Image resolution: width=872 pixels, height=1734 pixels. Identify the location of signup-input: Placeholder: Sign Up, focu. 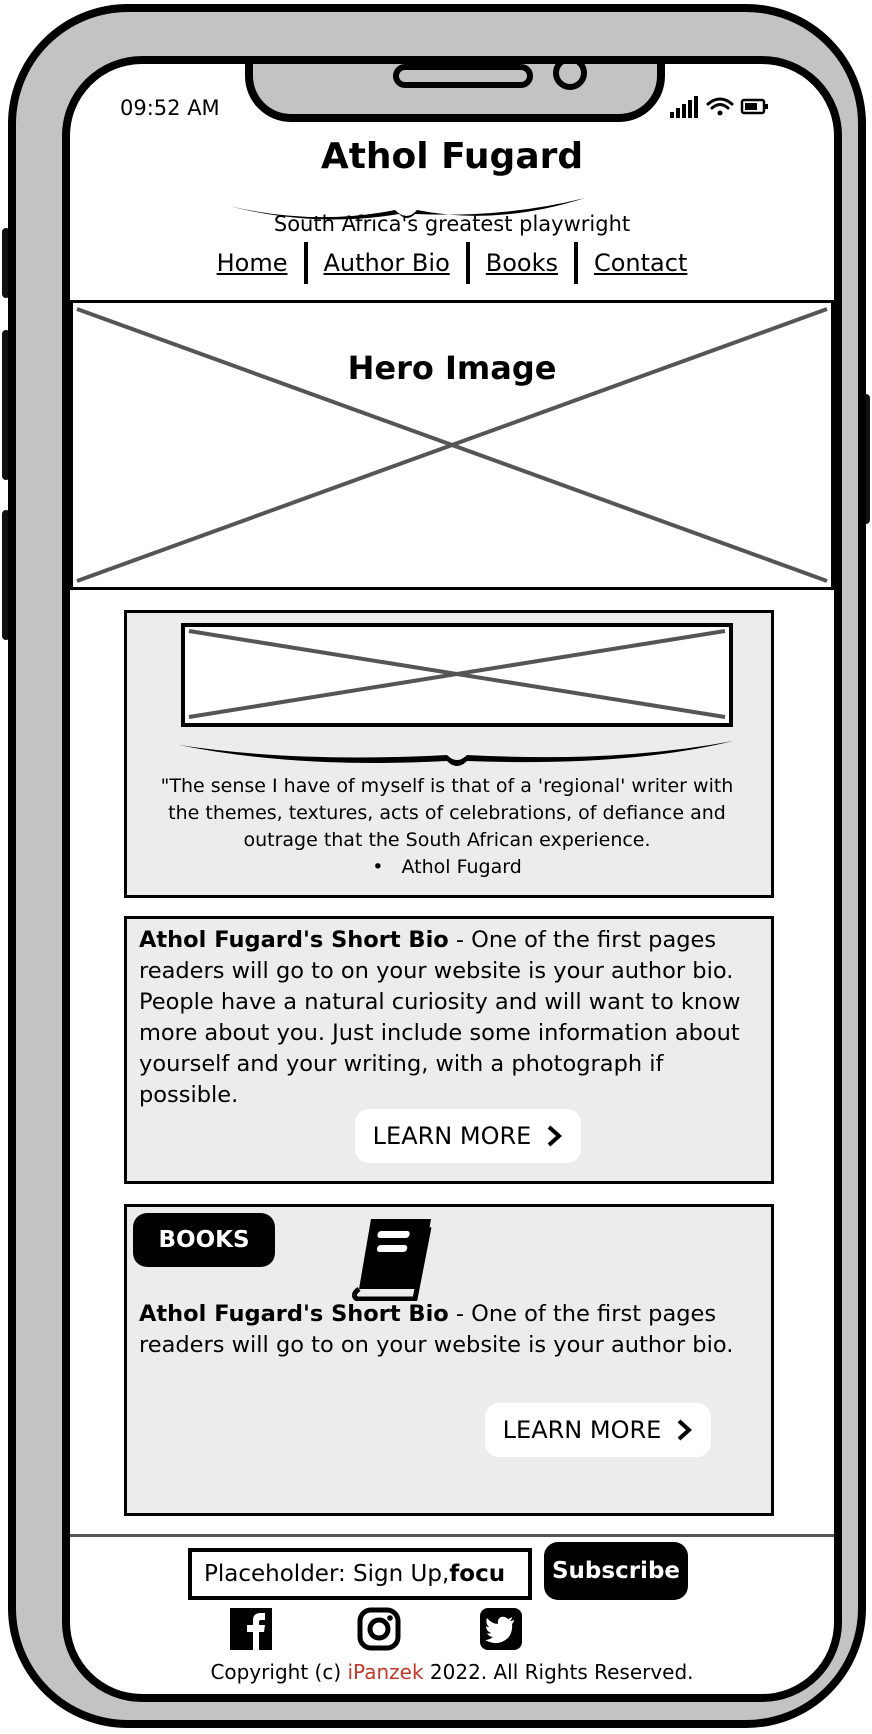
(360, 1574).